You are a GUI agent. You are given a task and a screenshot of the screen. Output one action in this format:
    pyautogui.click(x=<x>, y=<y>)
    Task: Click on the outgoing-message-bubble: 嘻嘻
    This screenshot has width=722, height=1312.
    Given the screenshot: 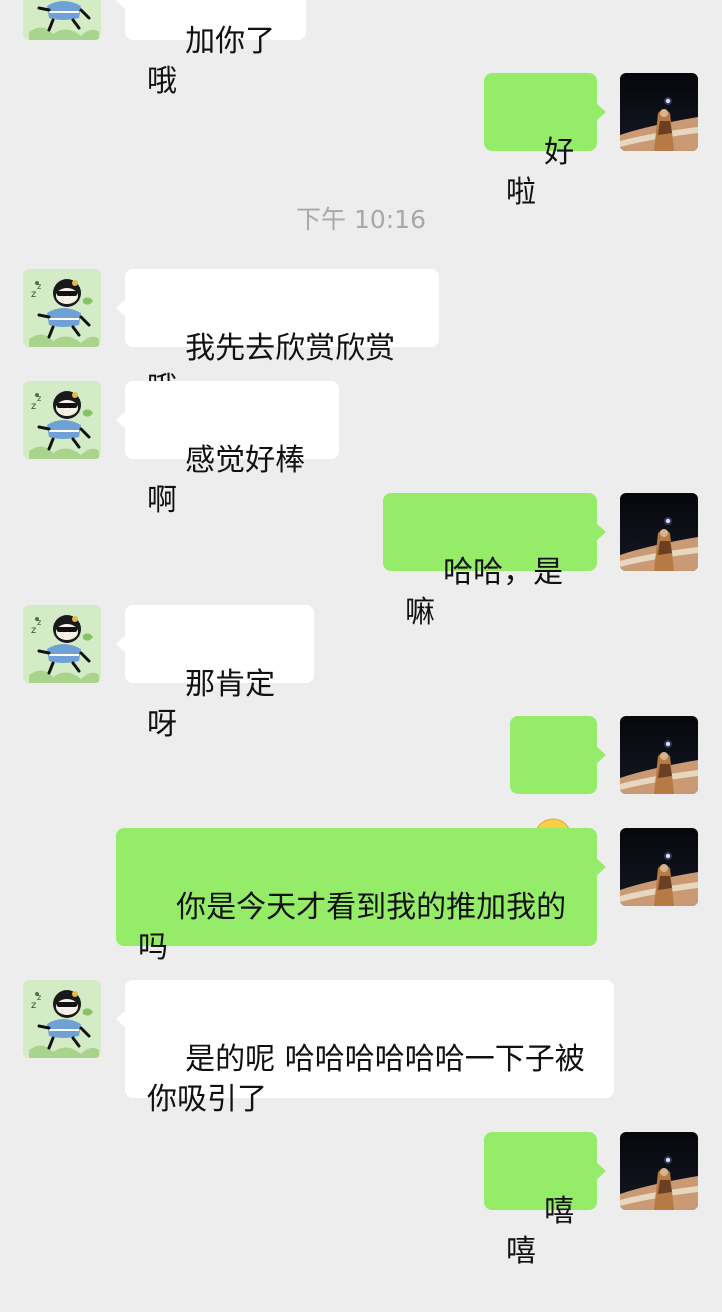 What is the action you would take?
    pyautogui.click(x=545, y=1200)
    